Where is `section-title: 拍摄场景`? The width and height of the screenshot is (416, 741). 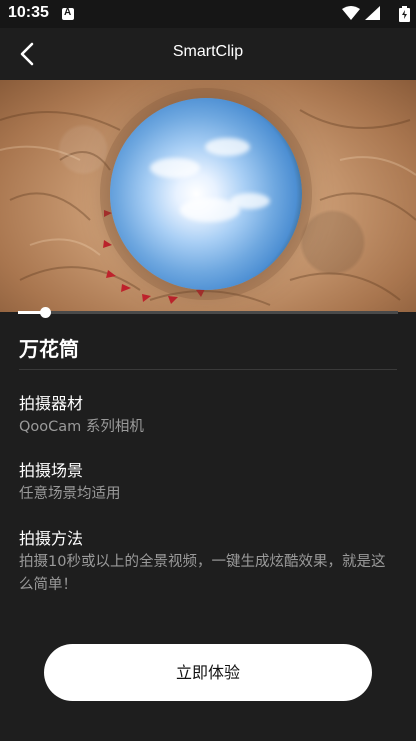 section-title: 拍摄场景 is located at coordinates (51, 470).